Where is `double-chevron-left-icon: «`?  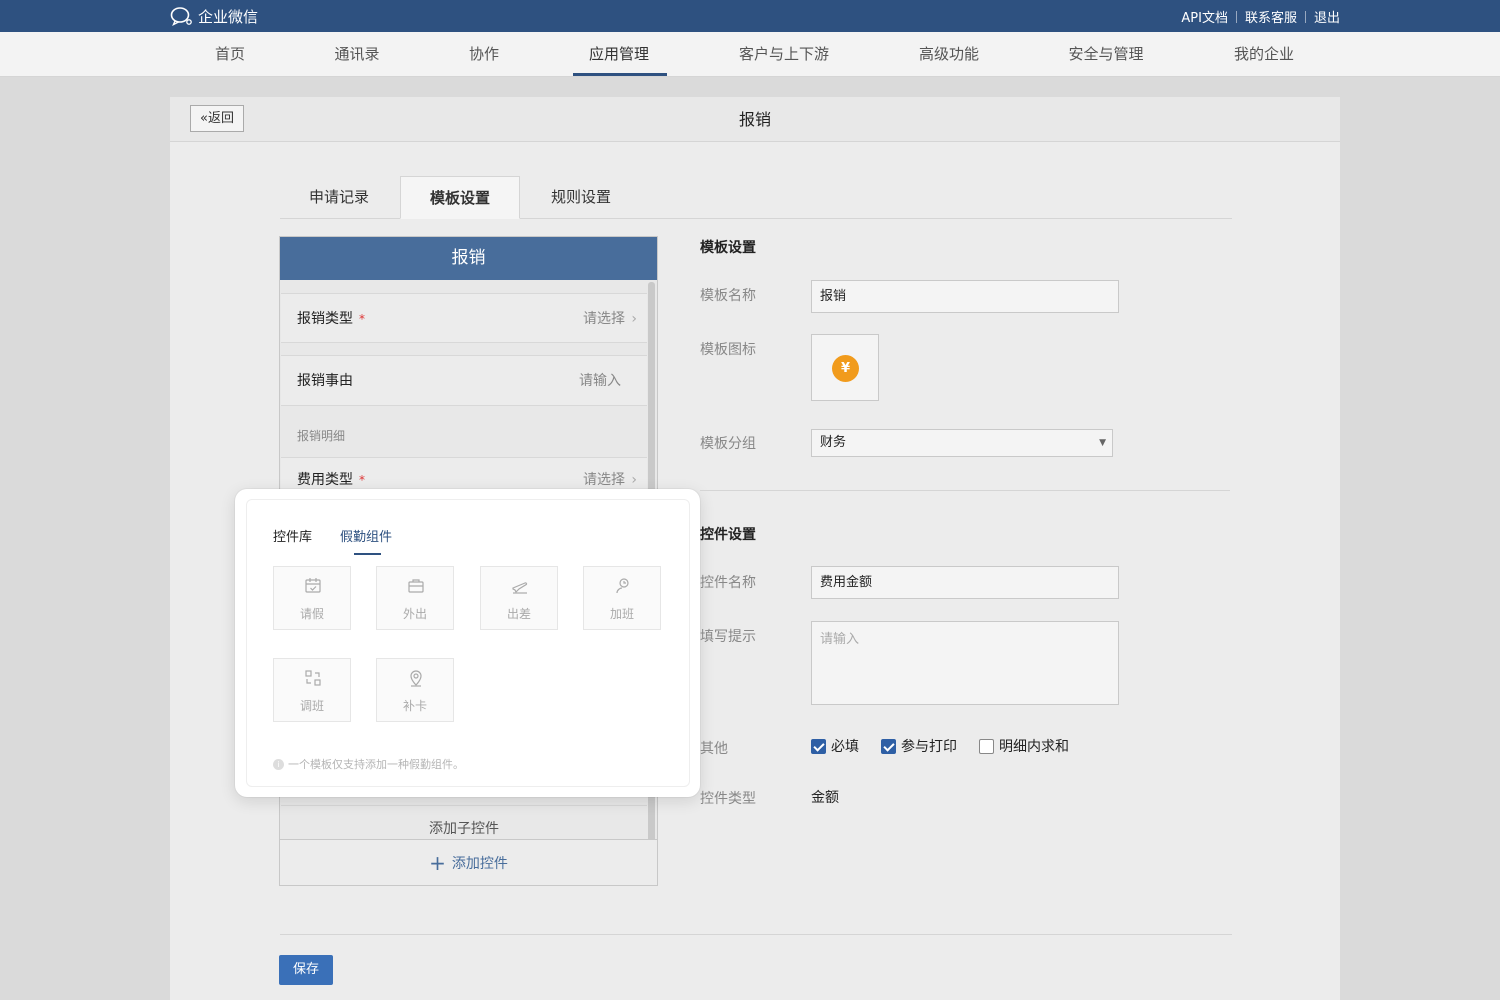 double-chevron-left-icon: « is located at coordinates (204, 118).